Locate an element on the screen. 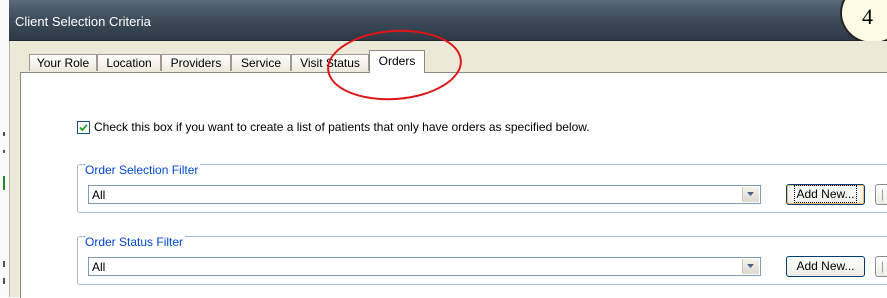 This screenshot has height=298, width=887. order-selection-filter-title: Order Selection Filter is located at coordinates (143, 170).